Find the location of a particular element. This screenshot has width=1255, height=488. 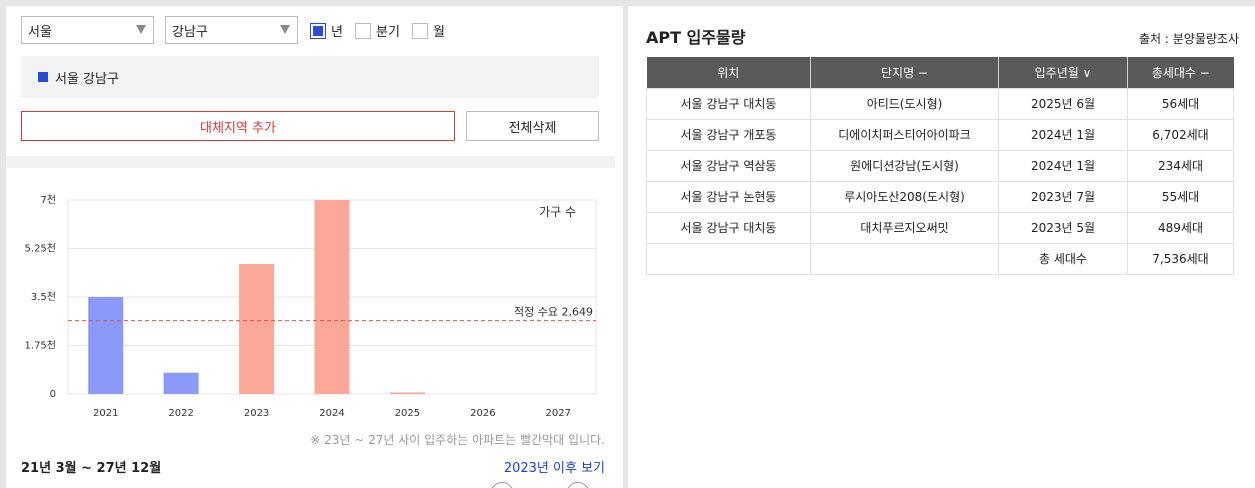

cell-complex: 원에디션강남(도시형) is located at coordinates (904, 165).